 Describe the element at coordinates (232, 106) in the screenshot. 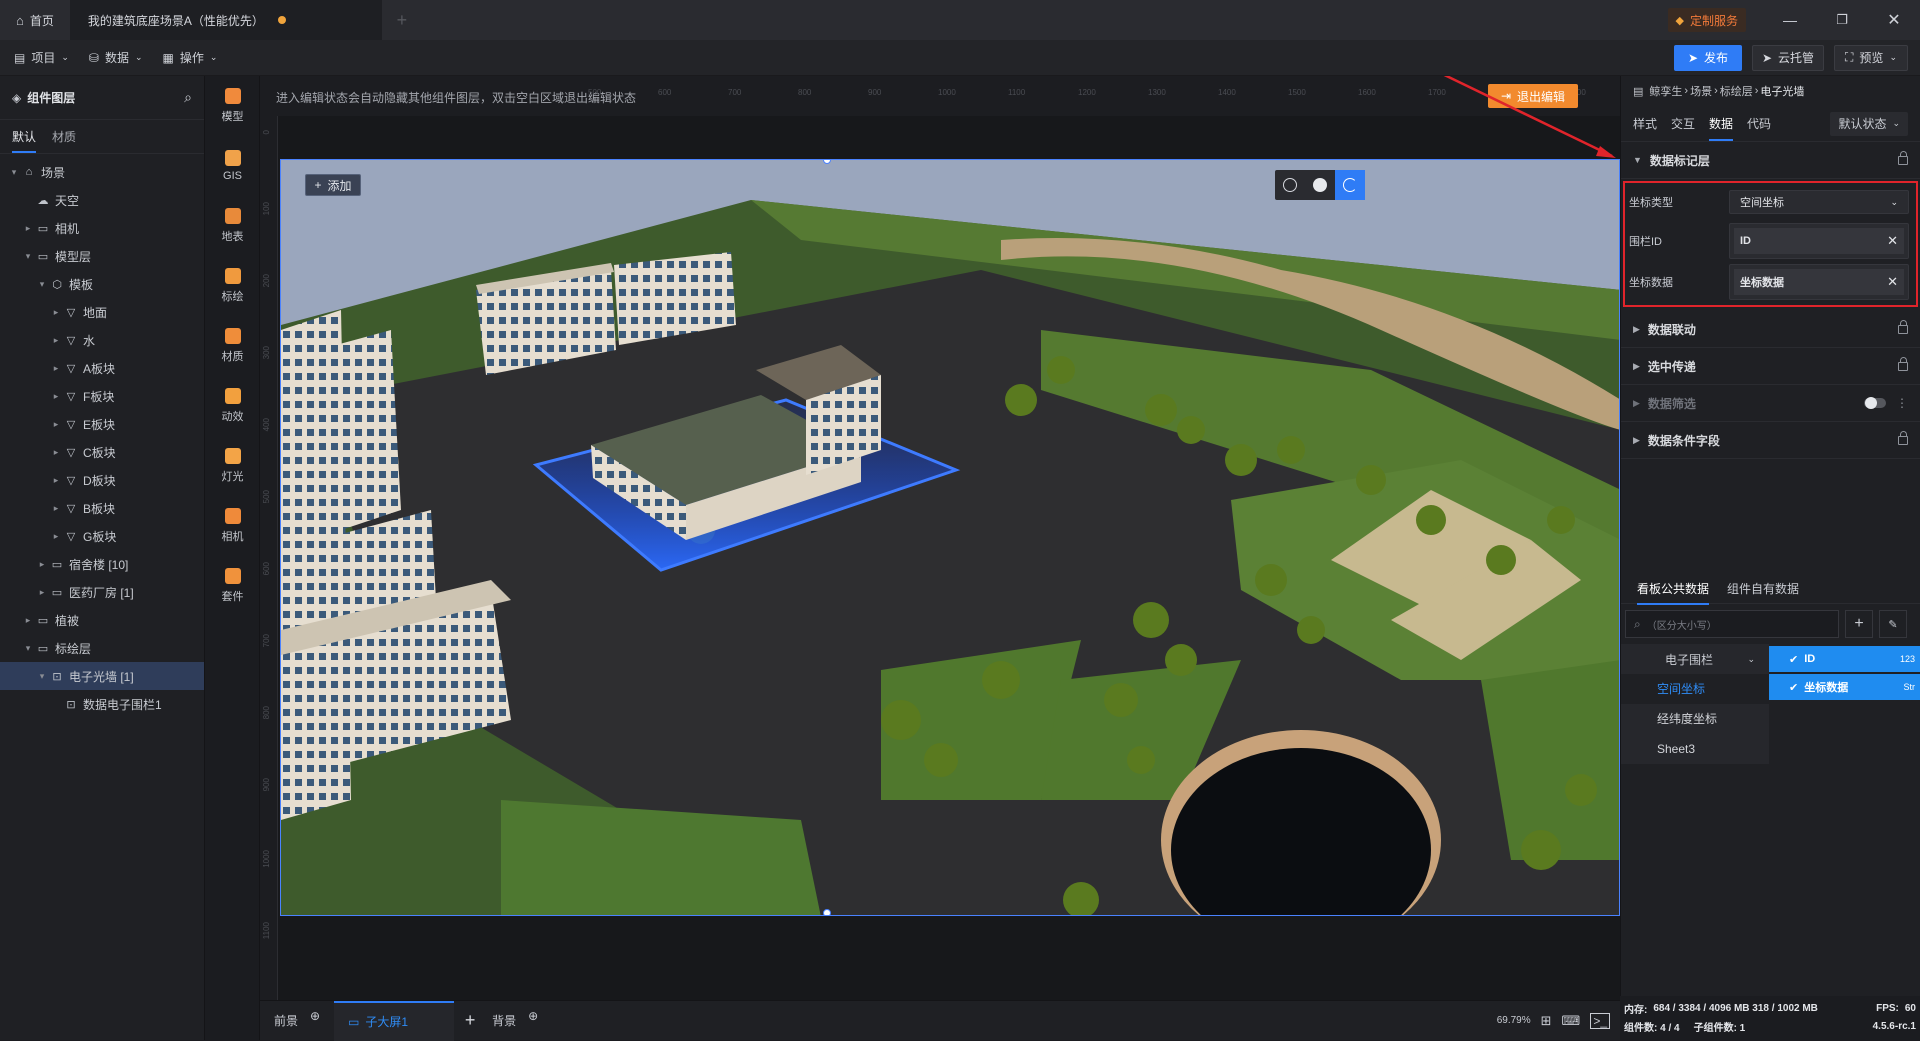

I see `rail-item: 模型` at that location.